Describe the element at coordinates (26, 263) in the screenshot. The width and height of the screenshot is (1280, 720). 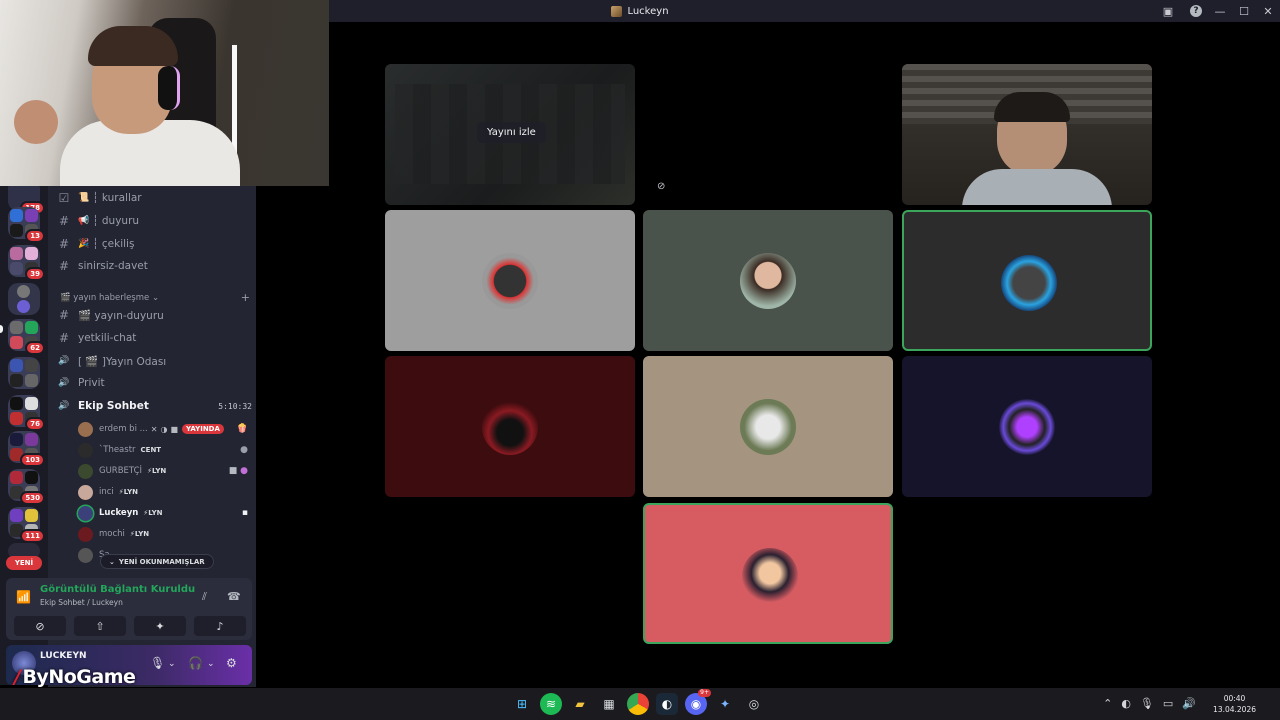
I see `server-folder: 39` at that location.